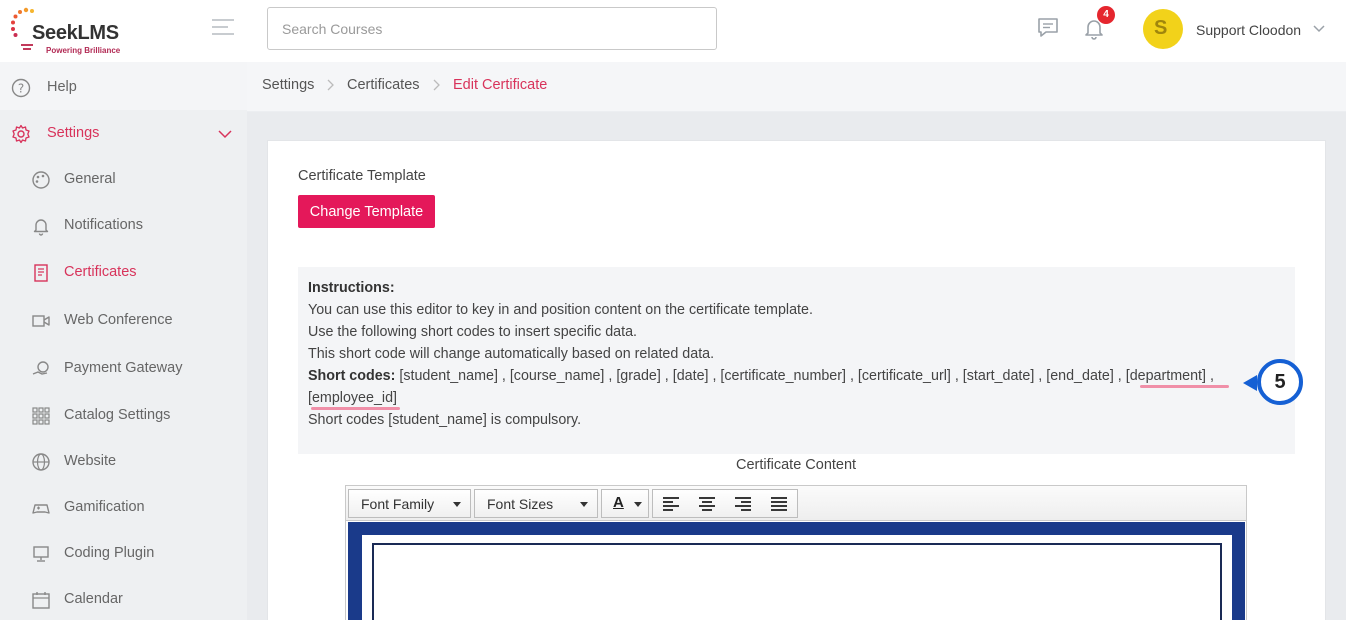 Image resolution: width=1346 pixels, height=620 pixels. What do you see at coordinates (41, 509) in the screenshot?
I see `gamepad-icon` at bounding box center [41, 509].